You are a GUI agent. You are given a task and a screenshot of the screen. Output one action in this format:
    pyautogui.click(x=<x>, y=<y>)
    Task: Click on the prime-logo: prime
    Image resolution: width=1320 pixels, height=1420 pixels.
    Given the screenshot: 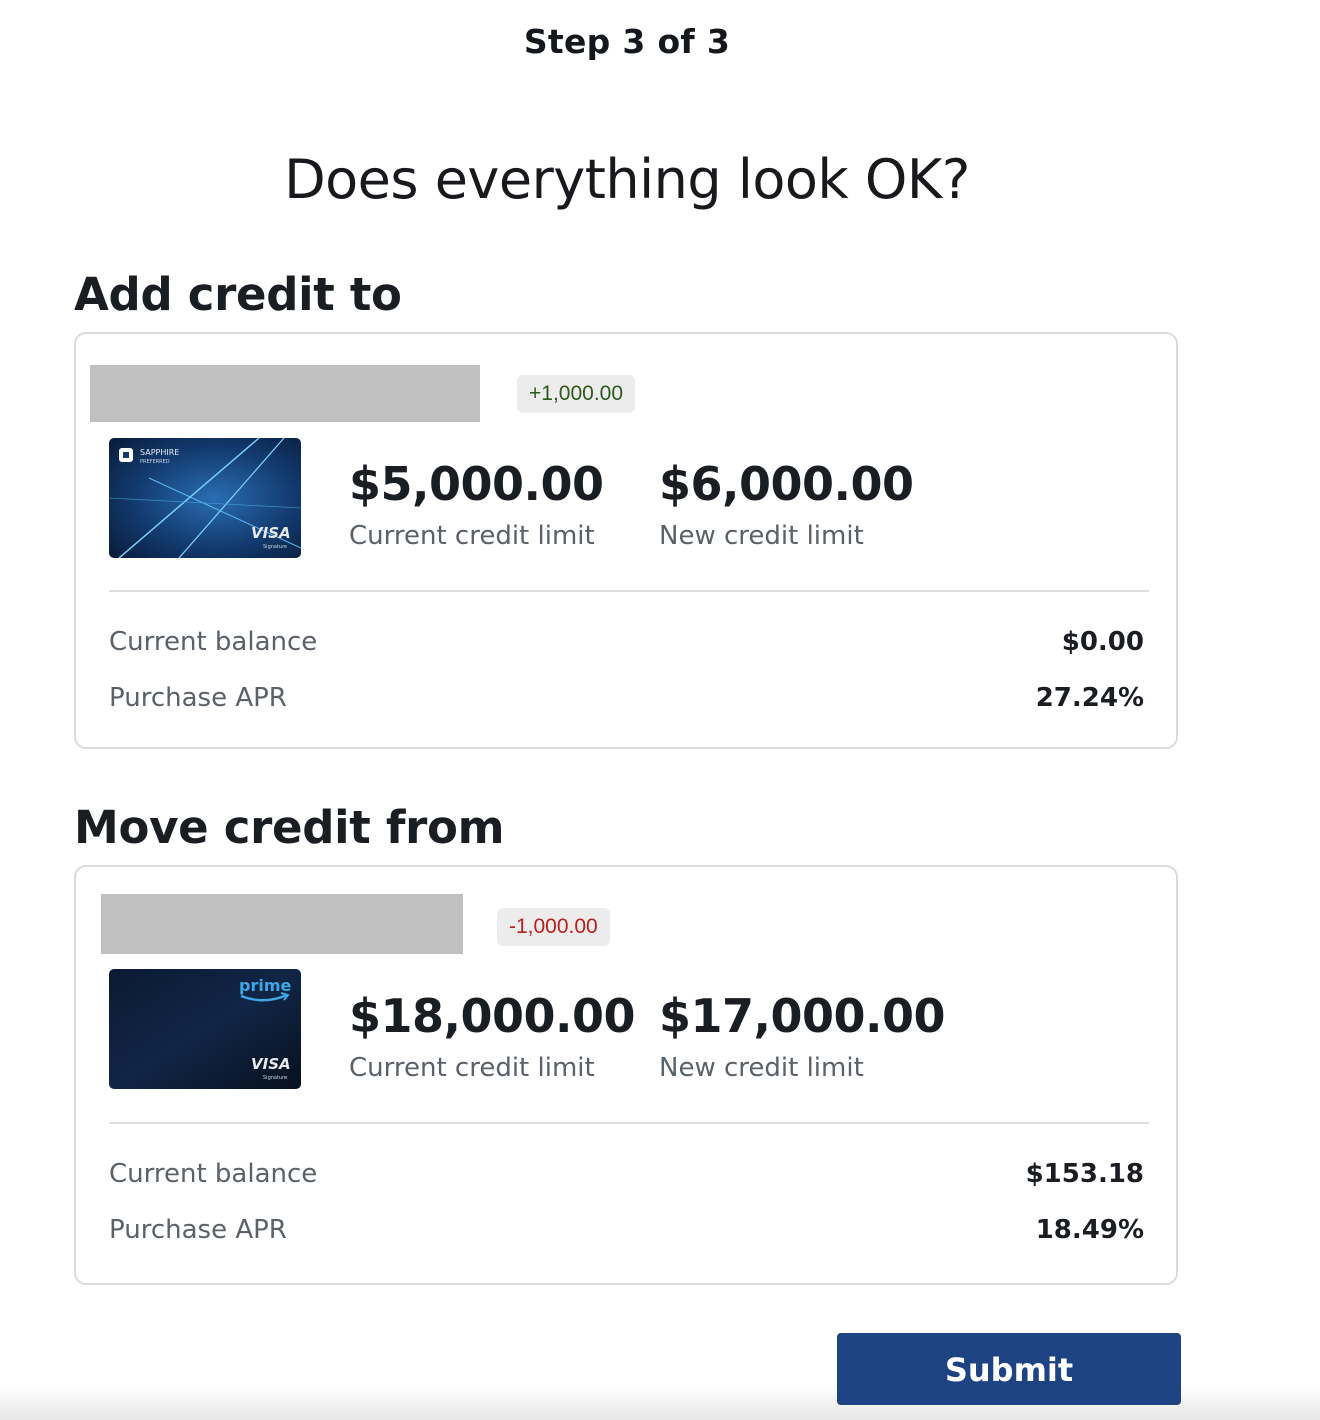 What is the action you would take?
    pyautogui.click(x=265, y=985)
    